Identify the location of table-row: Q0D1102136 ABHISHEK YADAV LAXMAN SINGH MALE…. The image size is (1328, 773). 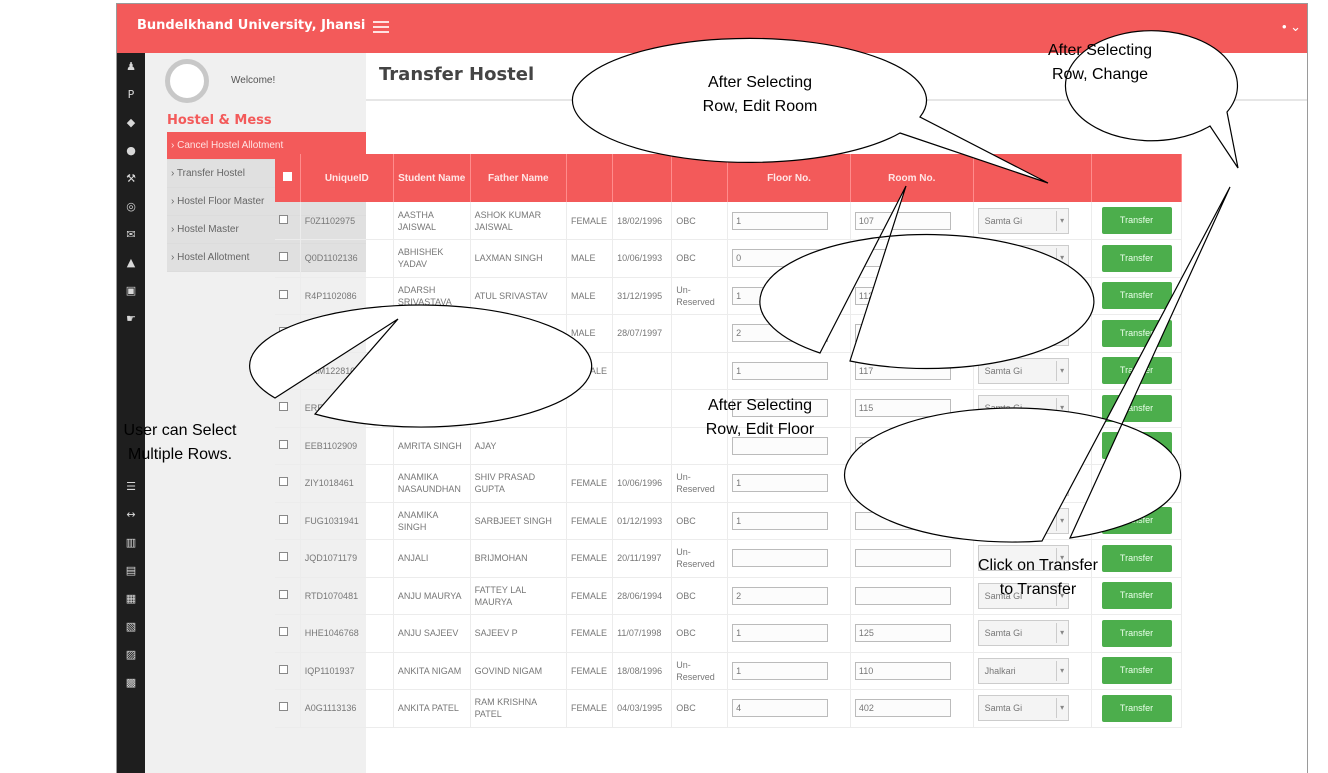
(728, 258).